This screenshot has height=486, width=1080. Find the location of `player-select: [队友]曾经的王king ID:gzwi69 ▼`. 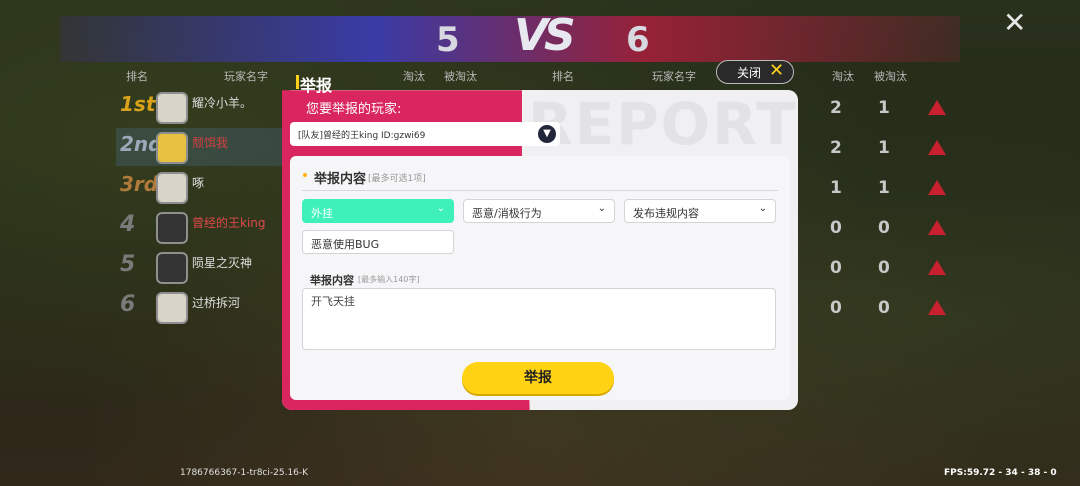

player-select: [队友]曾经的王king ID:gzwi69 ▼ is located at coordinates (425, 134).